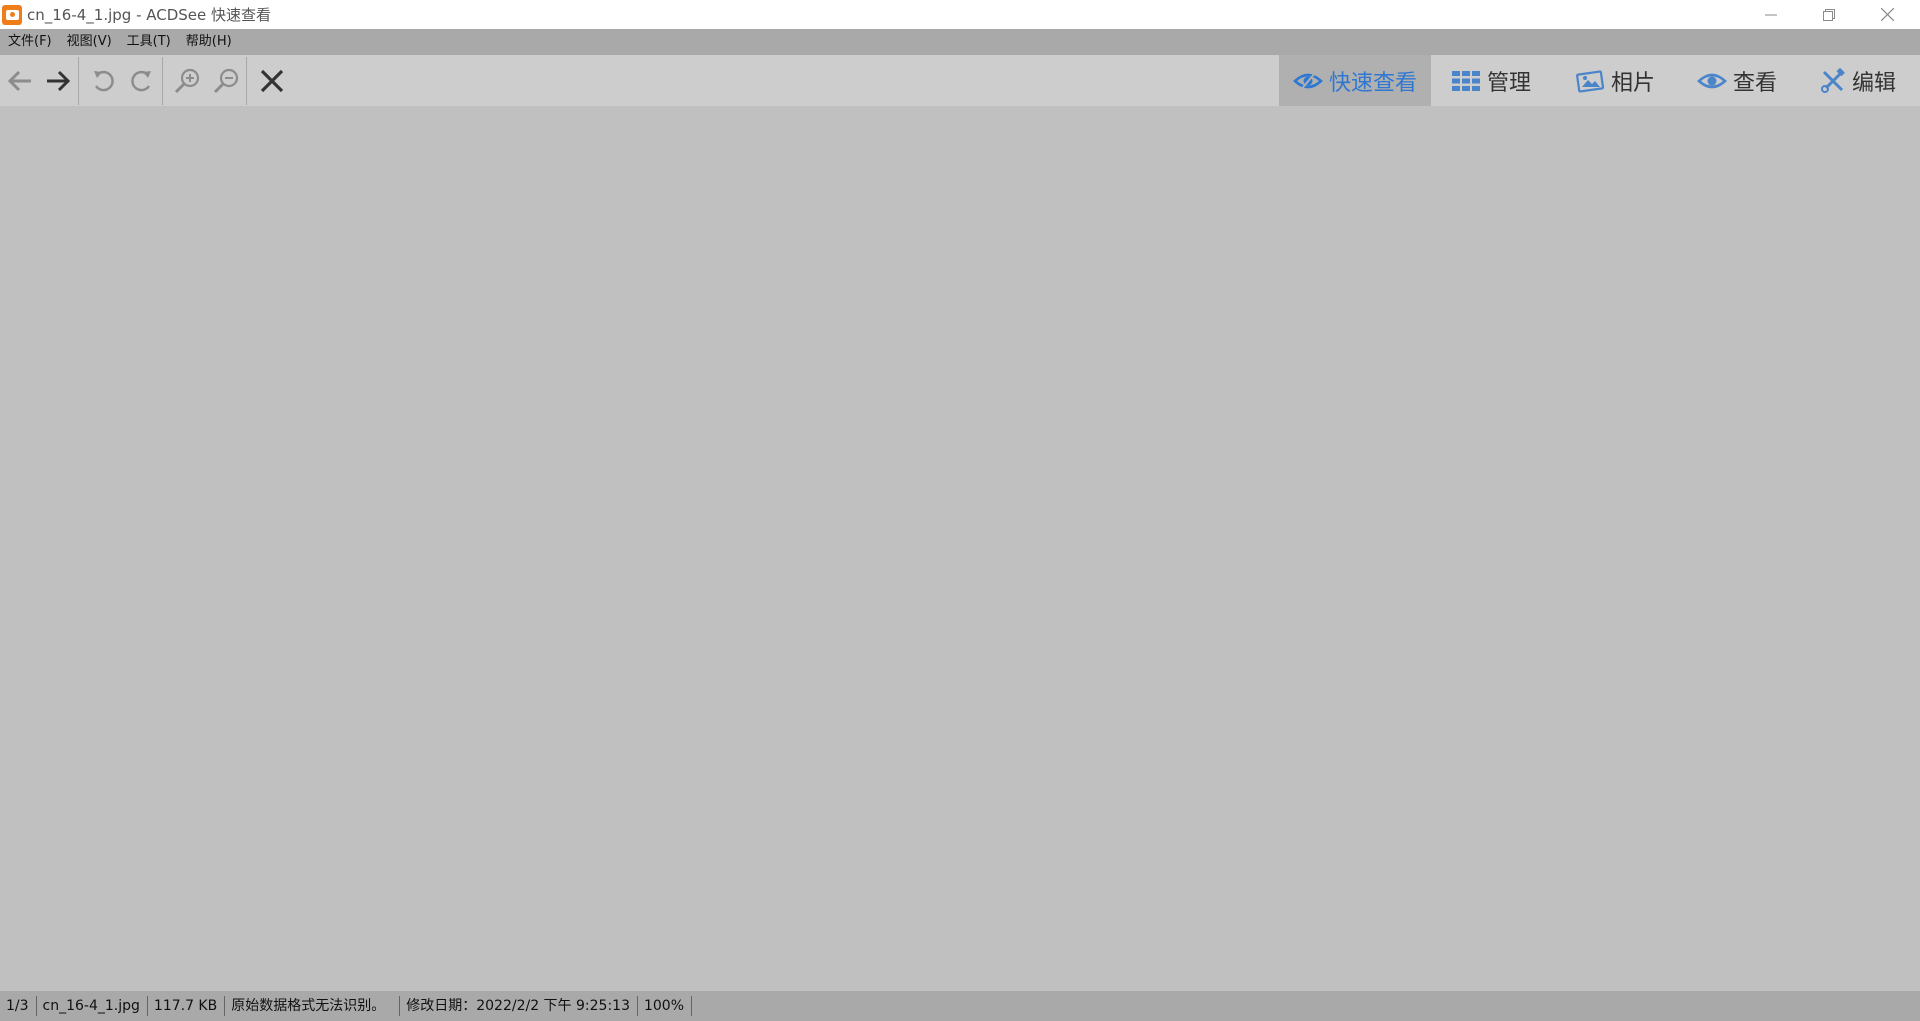 This screenshot has width=1920, height=1021. Describe the element at coordinates (960, 42) in the screenshot. I see `menu-bar: 文件(F) 视图(V) 工具(T) 帮助(H)` at that location.